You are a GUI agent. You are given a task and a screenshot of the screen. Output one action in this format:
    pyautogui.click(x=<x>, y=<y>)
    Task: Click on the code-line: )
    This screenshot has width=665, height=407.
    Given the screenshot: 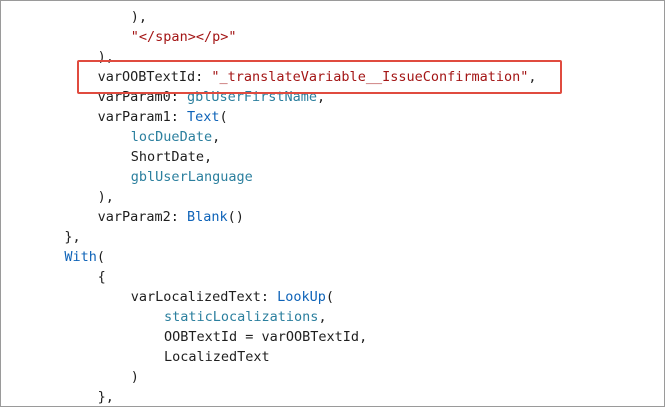 What is the action you would take?
    pyautogui.click(x=135, y=377)
    